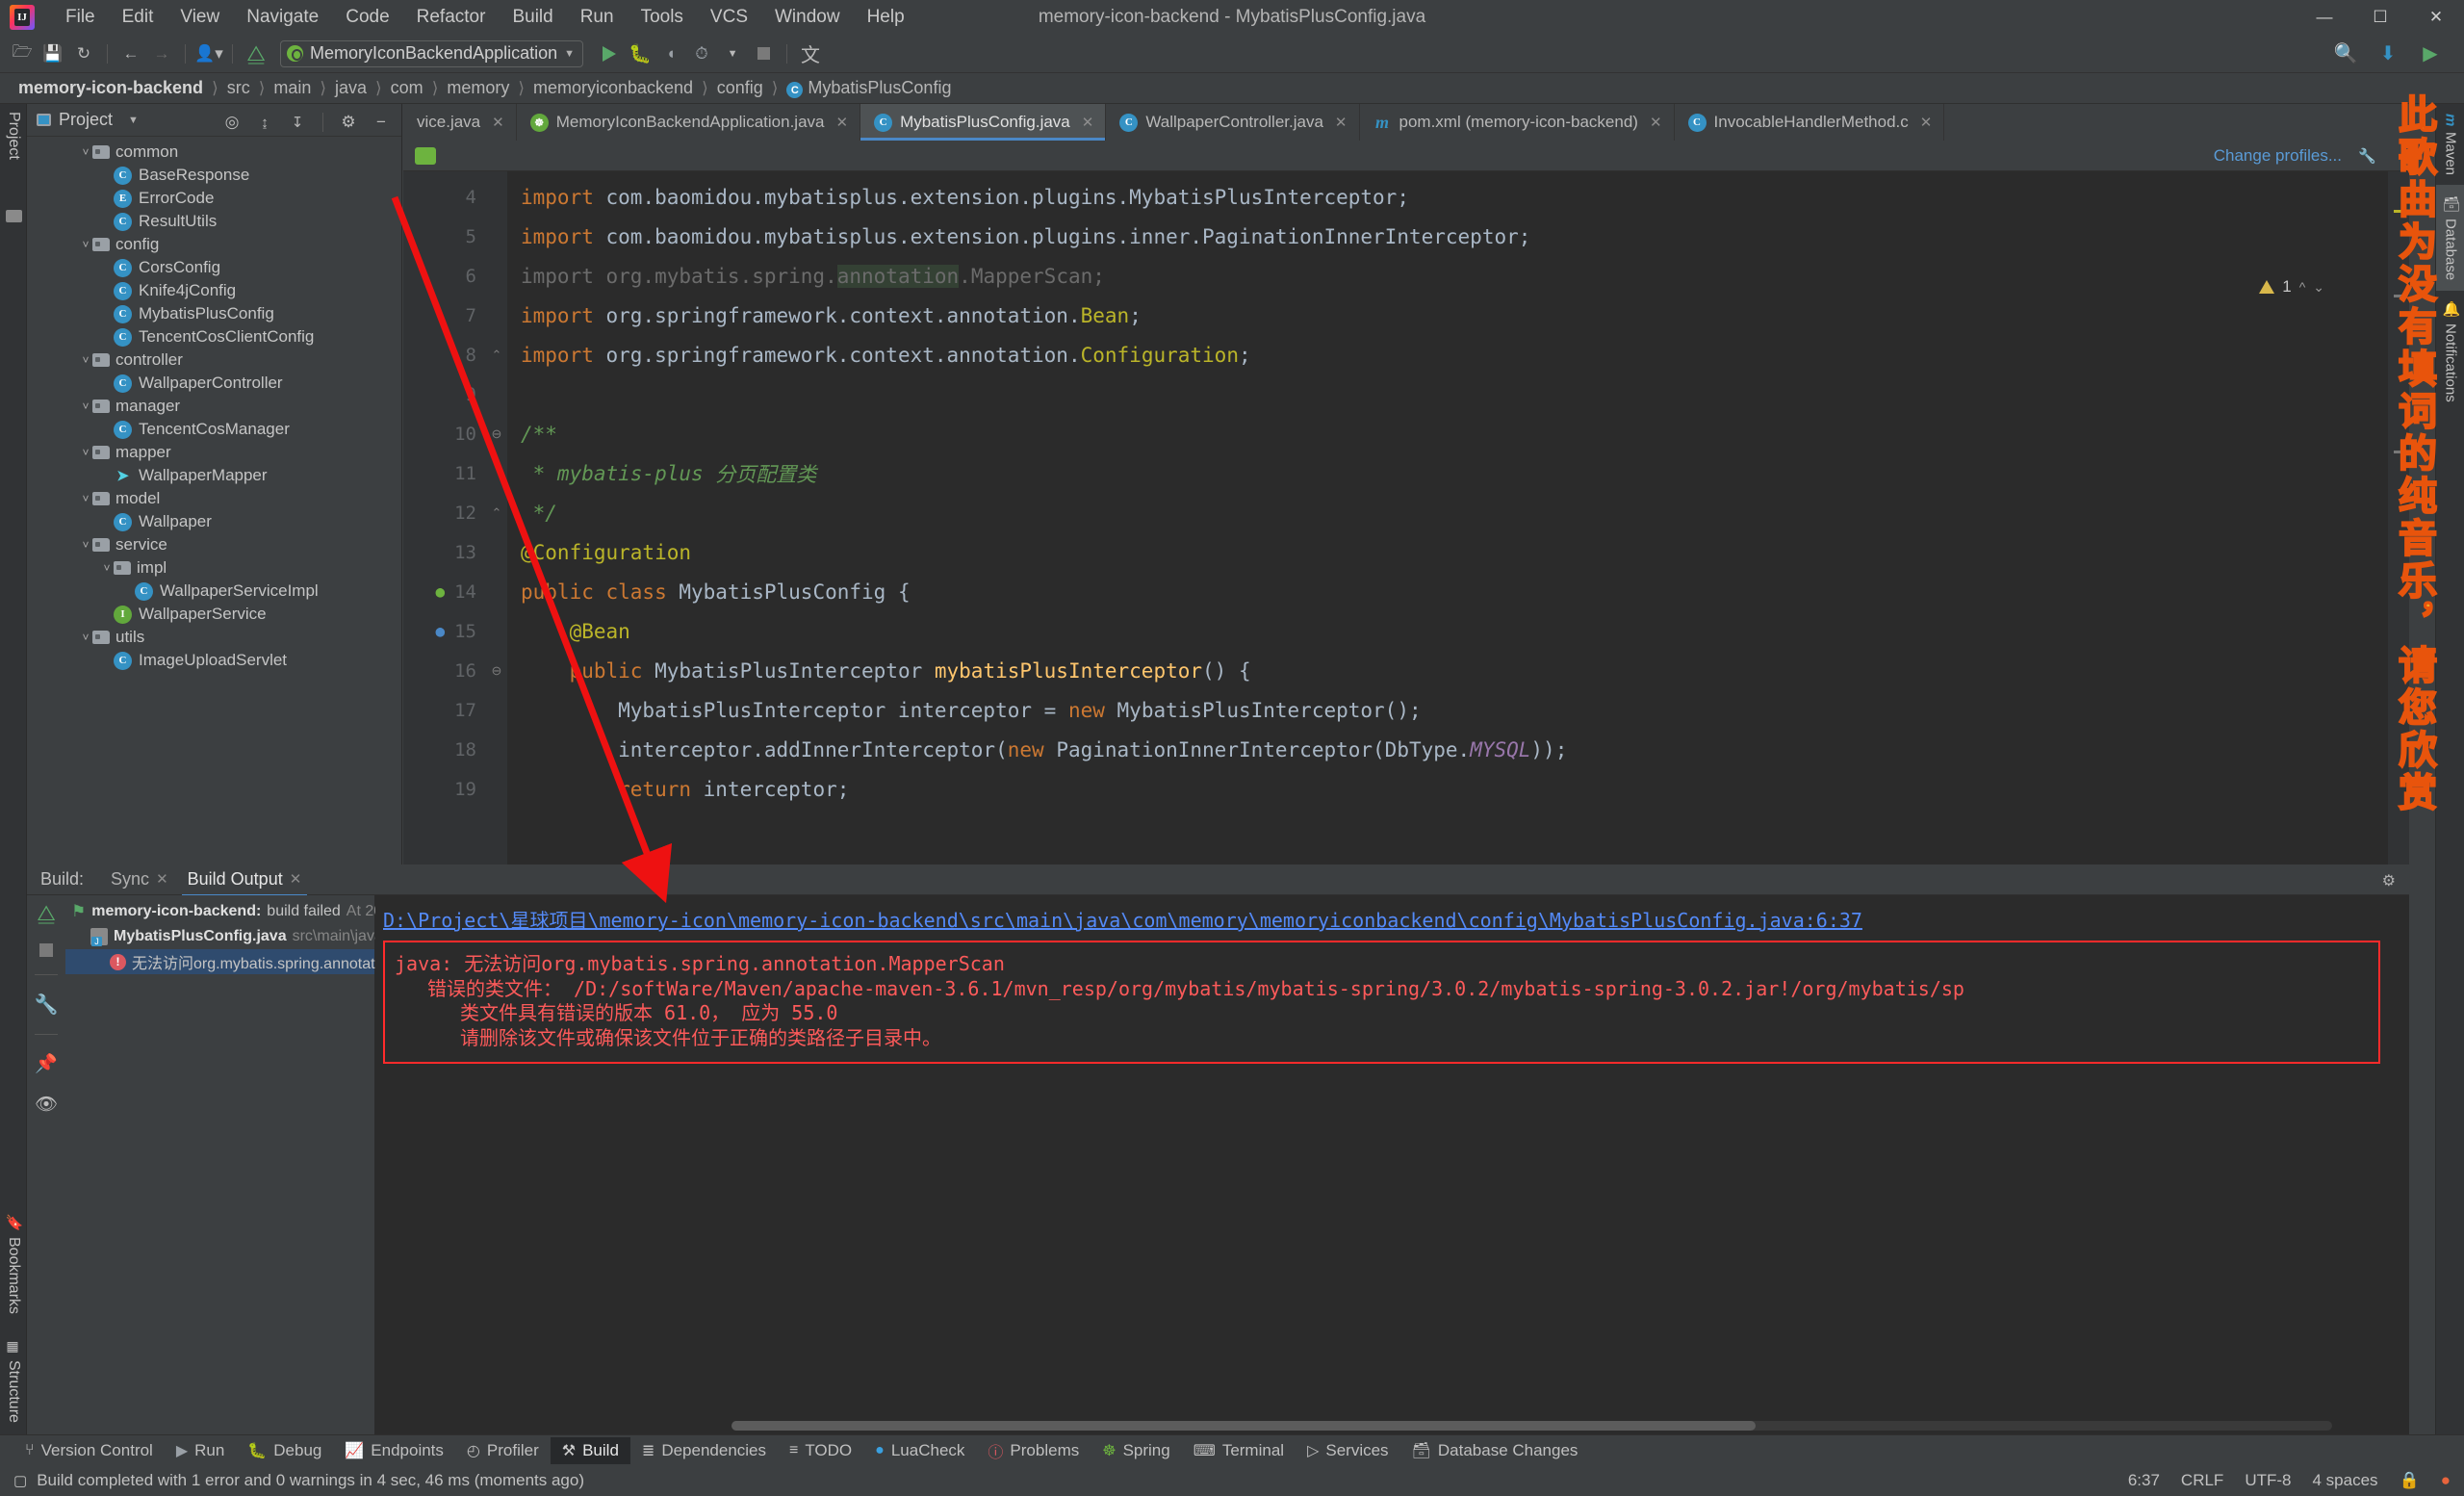 The width and height of the screenshot is (2464, 1496). I want to click on bottom-tab-run: ▶ Run, so click(201, 1451).